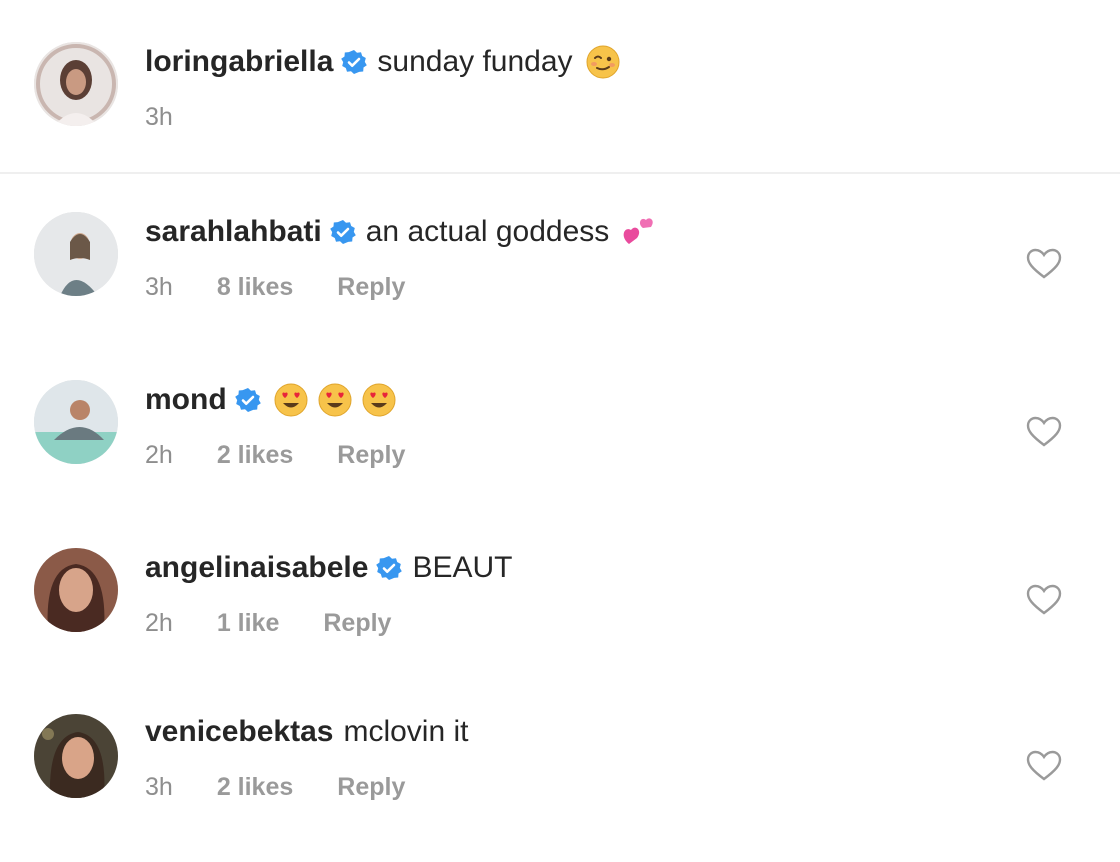  Describe the element at coordinates (233, 232) in the screenshot. I see `username: sarahlahbati` at that location.